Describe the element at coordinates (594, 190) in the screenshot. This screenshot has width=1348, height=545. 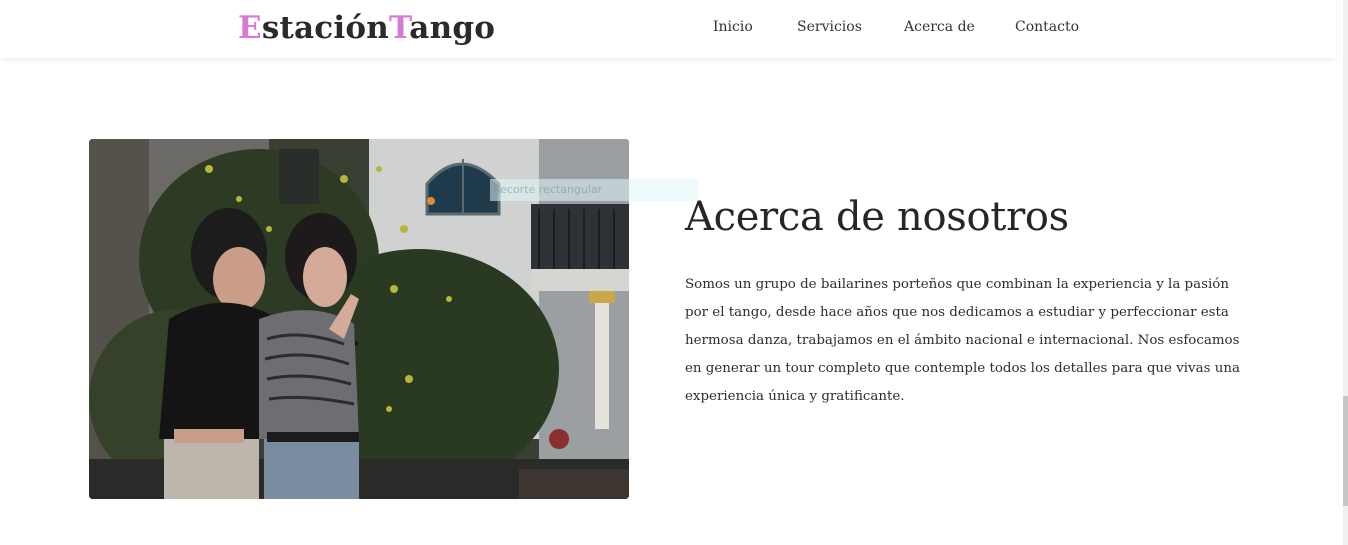
I see `photo-overlay-label: Recorte rectangular` at that location.